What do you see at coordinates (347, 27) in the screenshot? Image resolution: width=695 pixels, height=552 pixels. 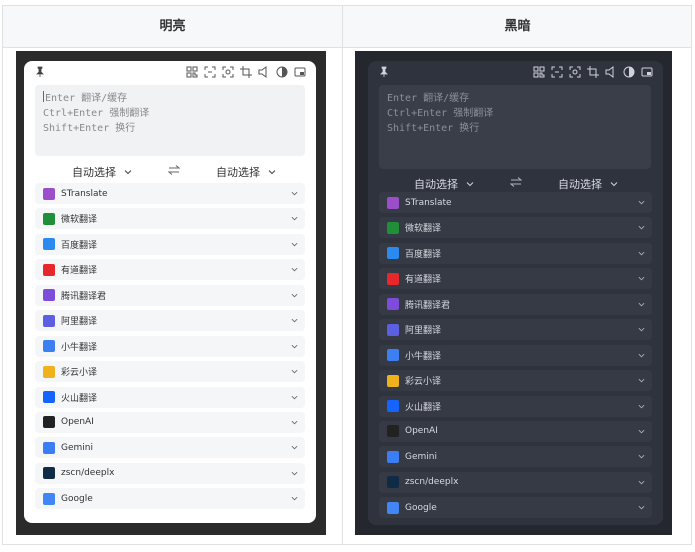 I see `table-header: 明亮 黑暗` at bounding box center [347, 27].